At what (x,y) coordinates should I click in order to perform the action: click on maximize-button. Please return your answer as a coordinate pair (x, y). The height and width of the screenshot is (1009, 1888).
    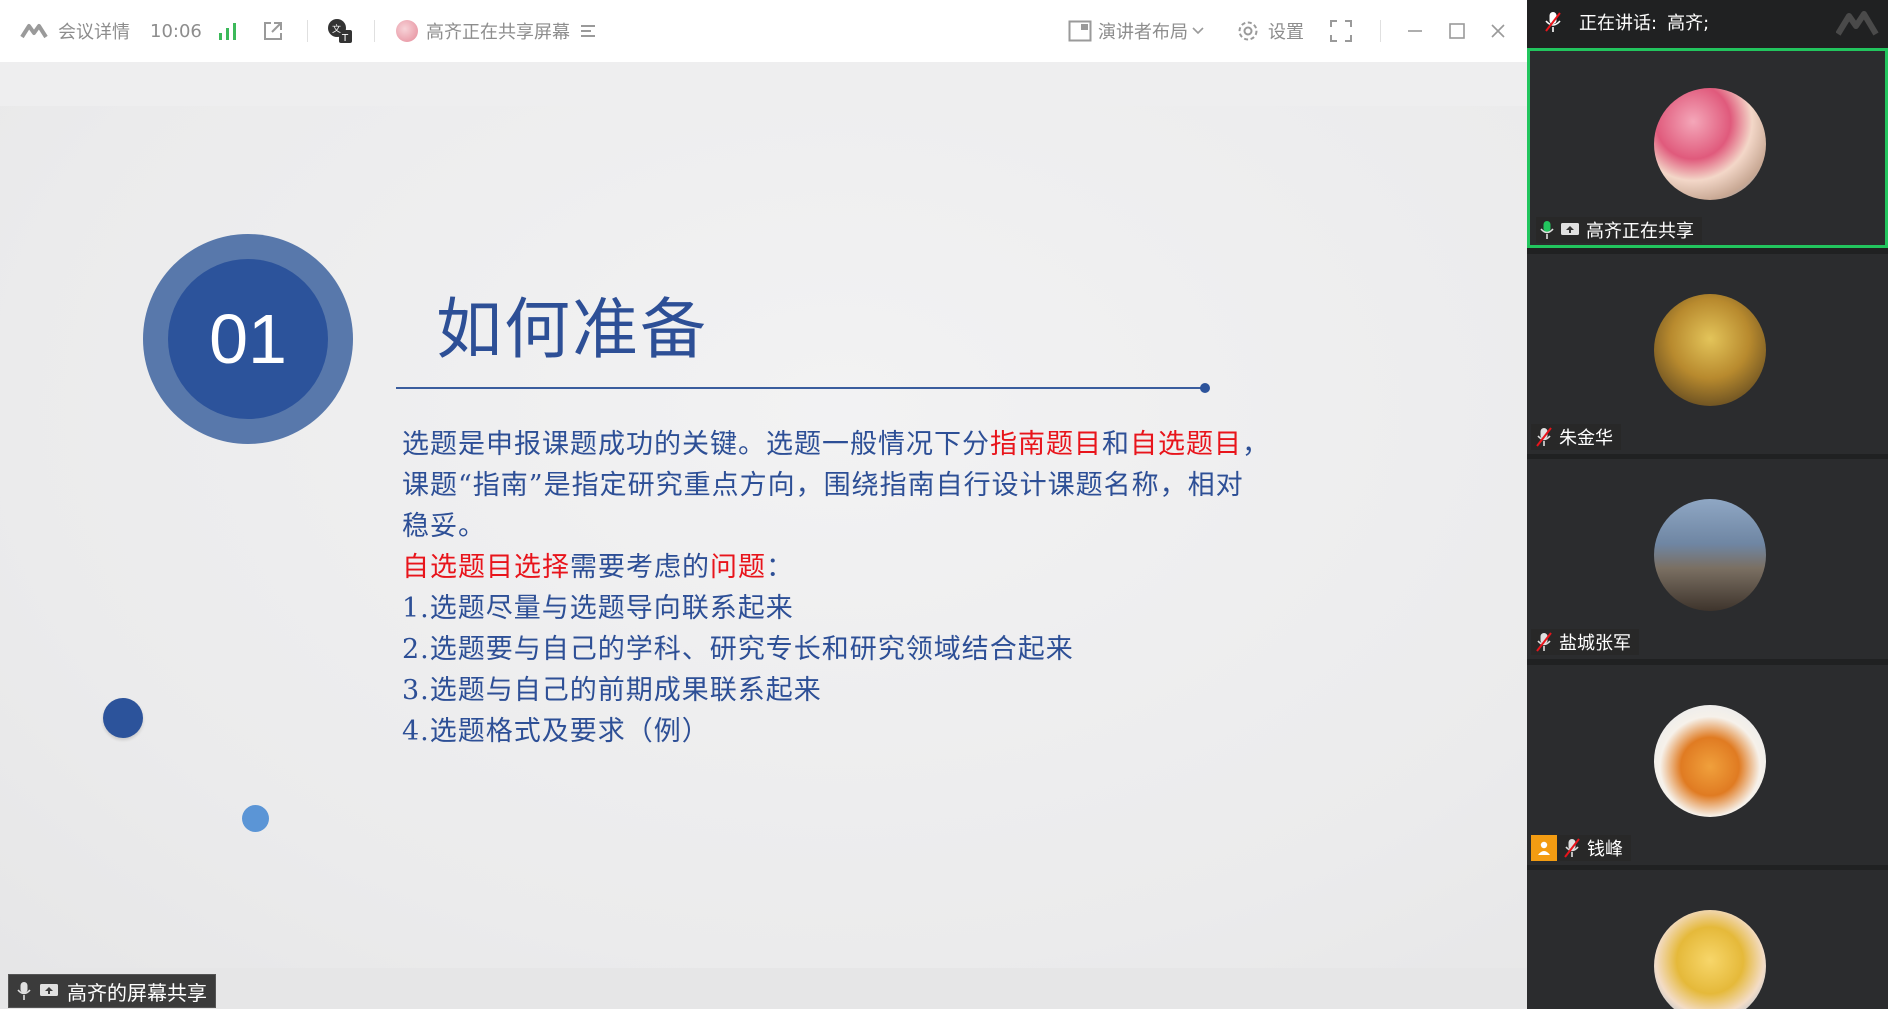
    Looking at the image, I should click on (1457, 31).